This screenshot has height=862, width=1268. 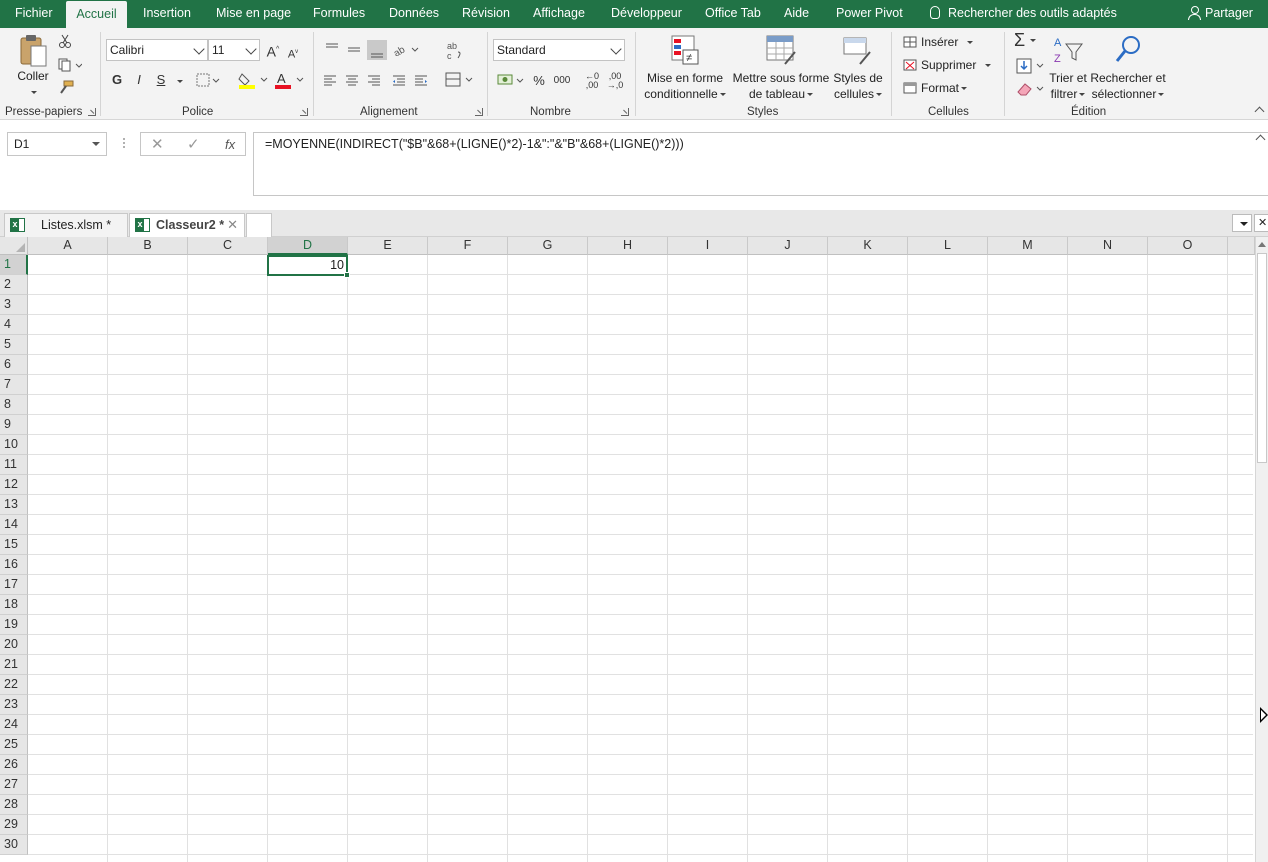 What do you see at coordinates (685, 68) in the screenshot?
I see `conditional-formatting-button: ≠ Mise en forme conditionnelle` at bounding box center [685, 68].